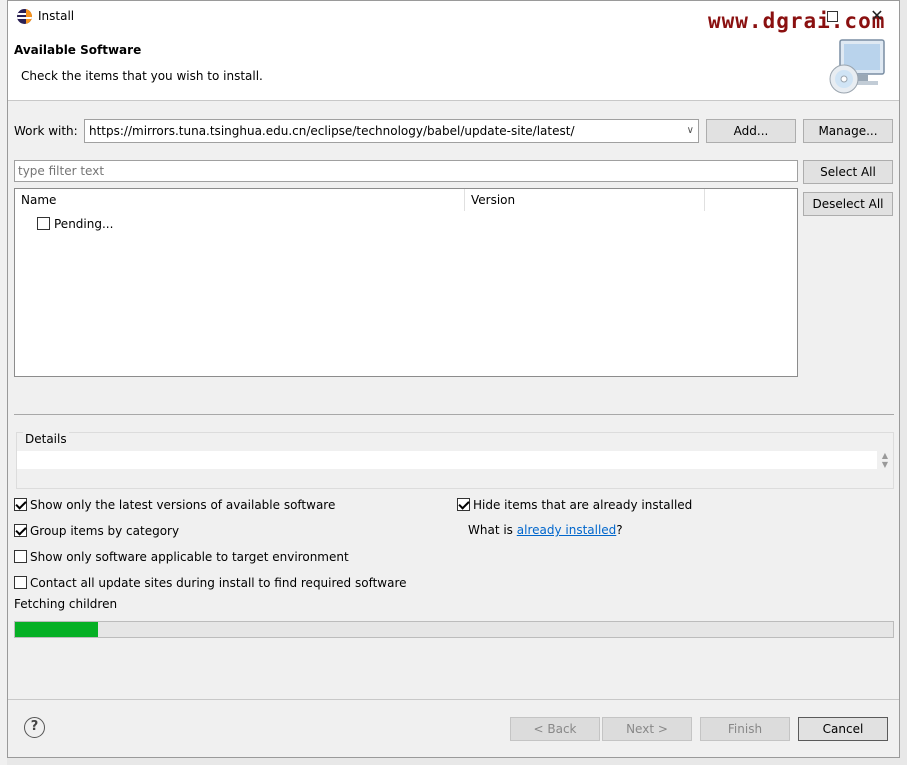 This screenshot has width=907, height=765. What do you see at coordinates (690, 130) in the screenshot?
I see `chevron-down-icon: ∨` at bounding box center [690, 130].